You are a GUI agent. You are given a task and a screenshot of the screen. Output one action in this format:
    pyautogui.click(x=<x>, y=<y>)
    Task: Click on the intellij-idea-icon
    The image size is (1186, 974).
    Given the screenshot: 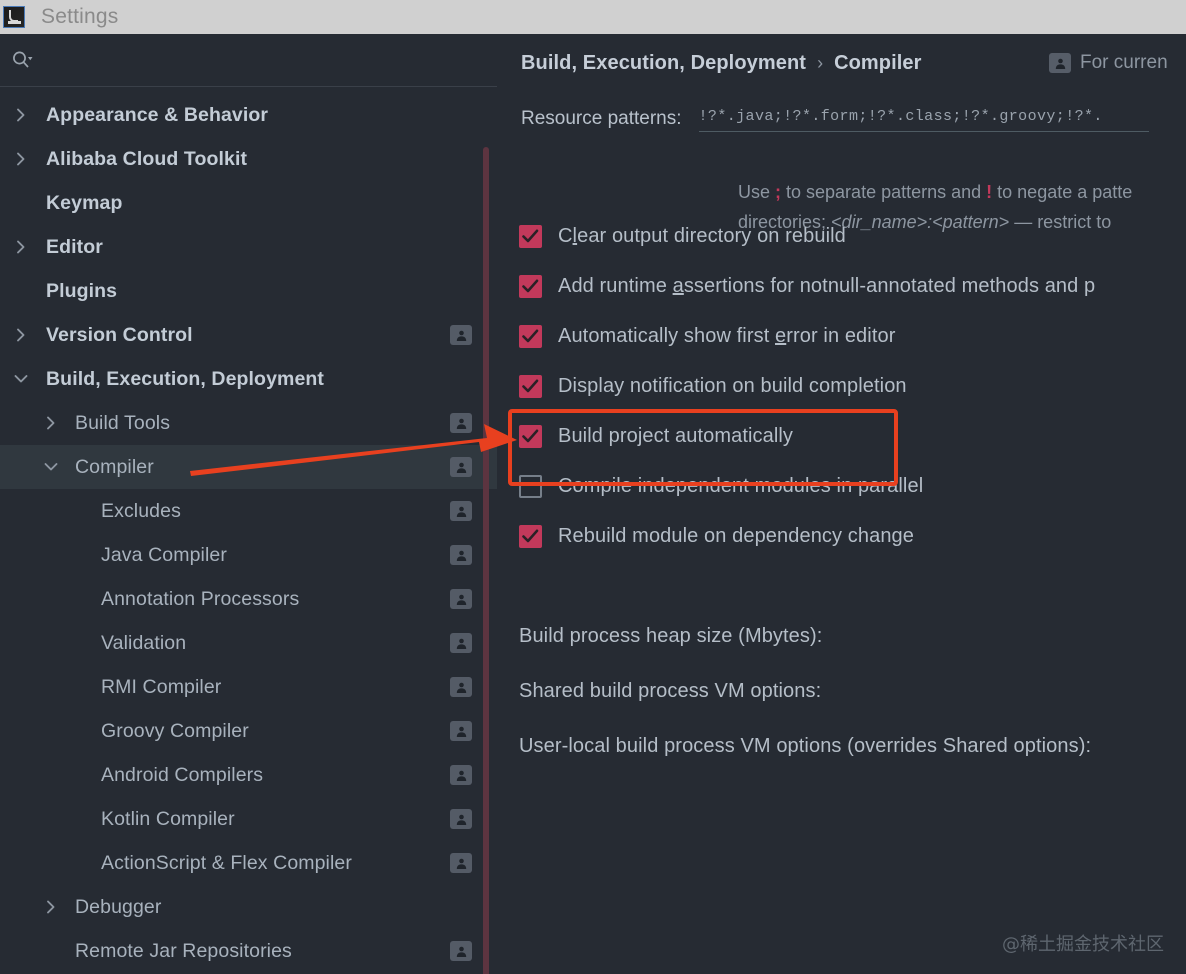 What is the action you would take?
    pyautogui.click(x=14, y=17)
    